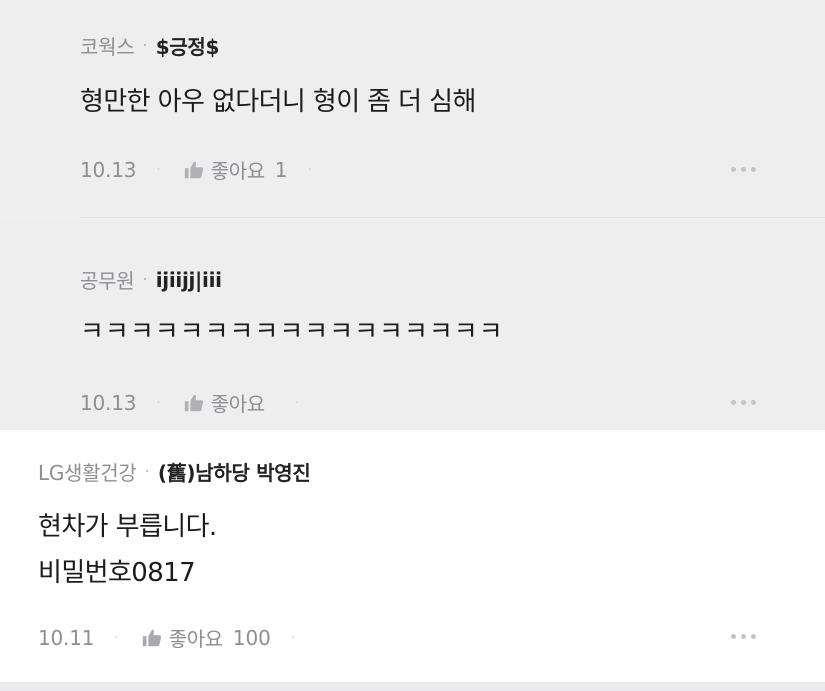 This screenshot has width=825, height=691. I want to click on comment-date: 10.11, so click(66, 637).